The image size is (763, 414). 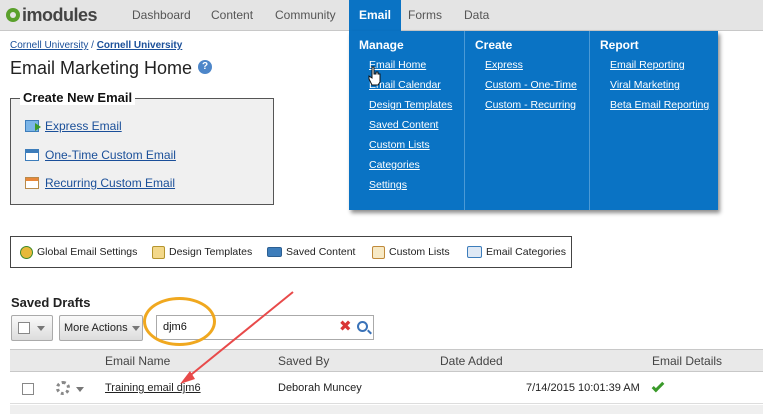 What do you see at coordinates (63, 388) in the screenshot?
I see `gear-icon` at bounding box center [63, 388].